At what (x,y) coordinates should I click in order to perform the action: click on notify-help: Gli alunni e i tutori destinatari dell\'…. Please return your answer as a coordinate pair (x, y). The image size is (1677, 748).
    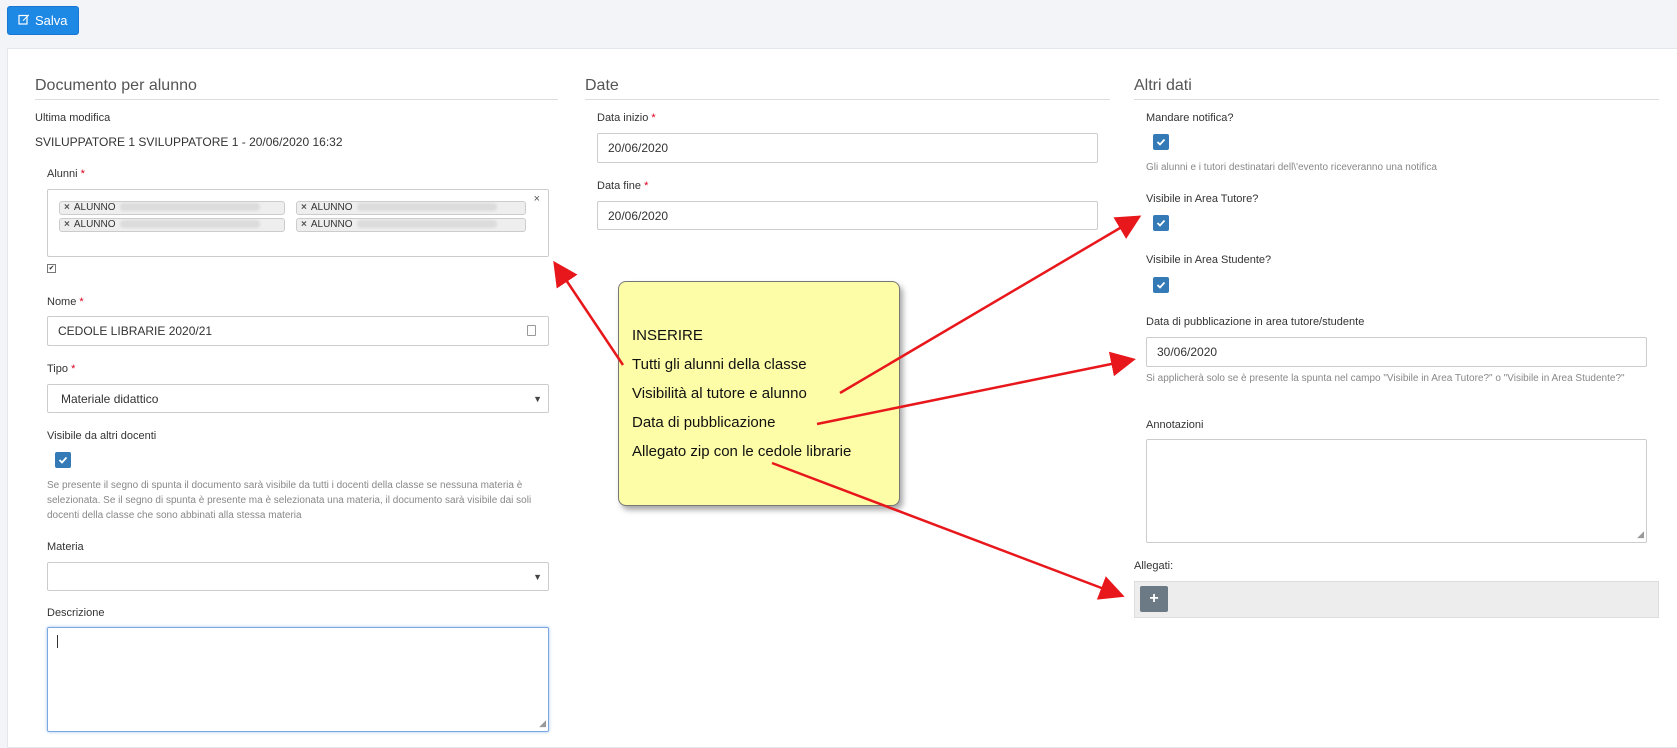
    Looking at the image, I should click on (1291, 167).